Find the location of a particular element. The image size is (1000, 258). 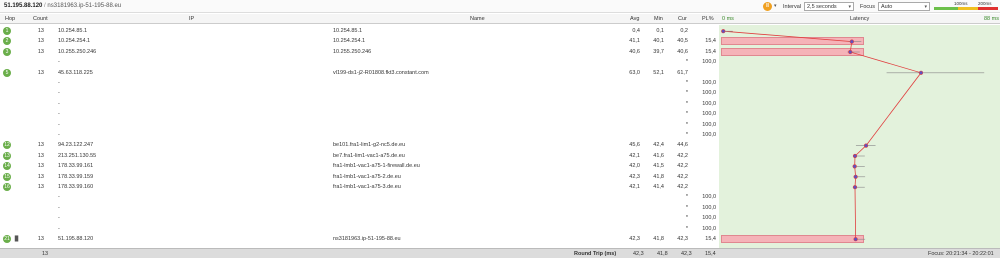

hop-badge: 15 is located at coordinates (7, 176).